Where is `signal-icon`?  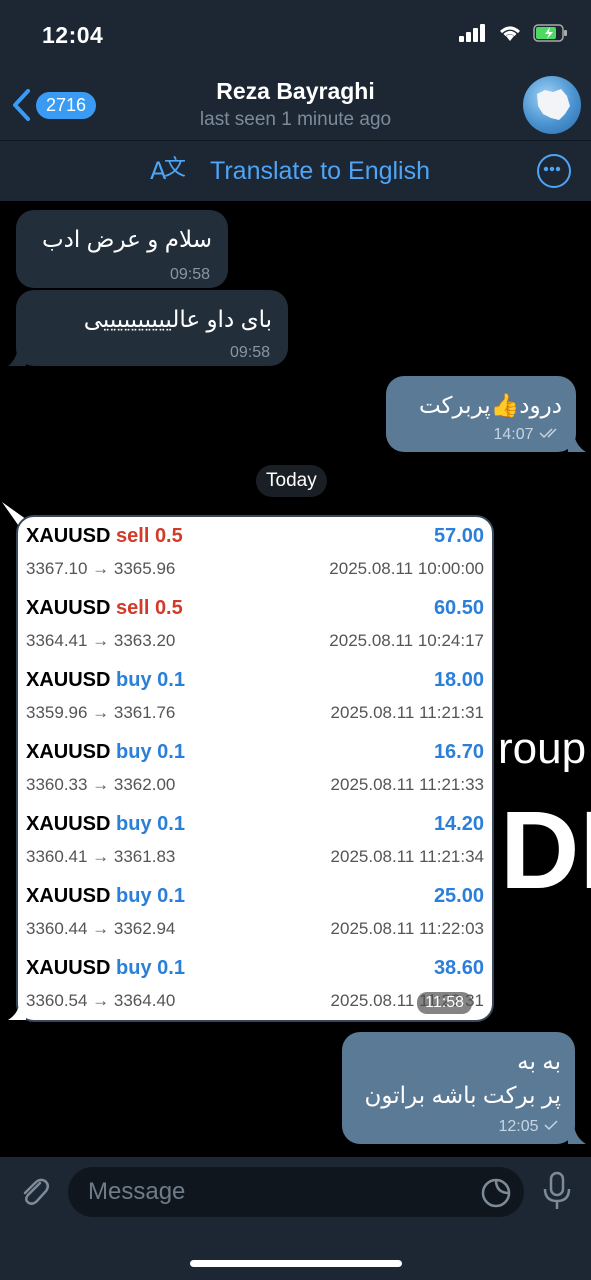 signal-icon is located at coordinates (472, 33).